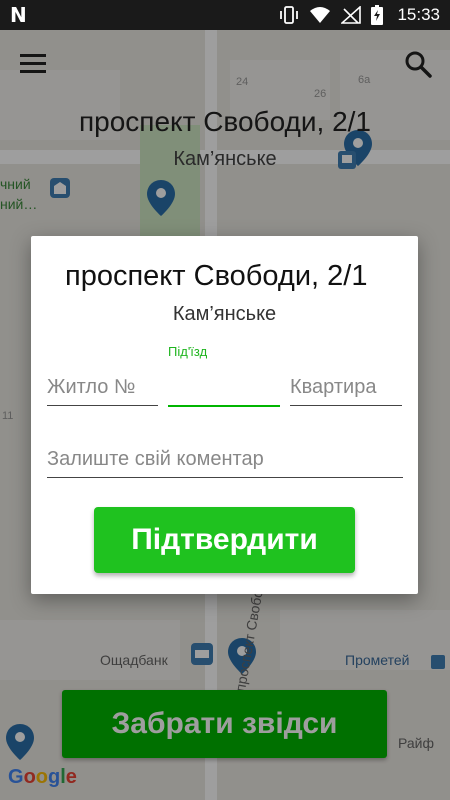  Describe the element at coordinates (289, 15) in the screenshot. I see `vibrate-icon` at that location.